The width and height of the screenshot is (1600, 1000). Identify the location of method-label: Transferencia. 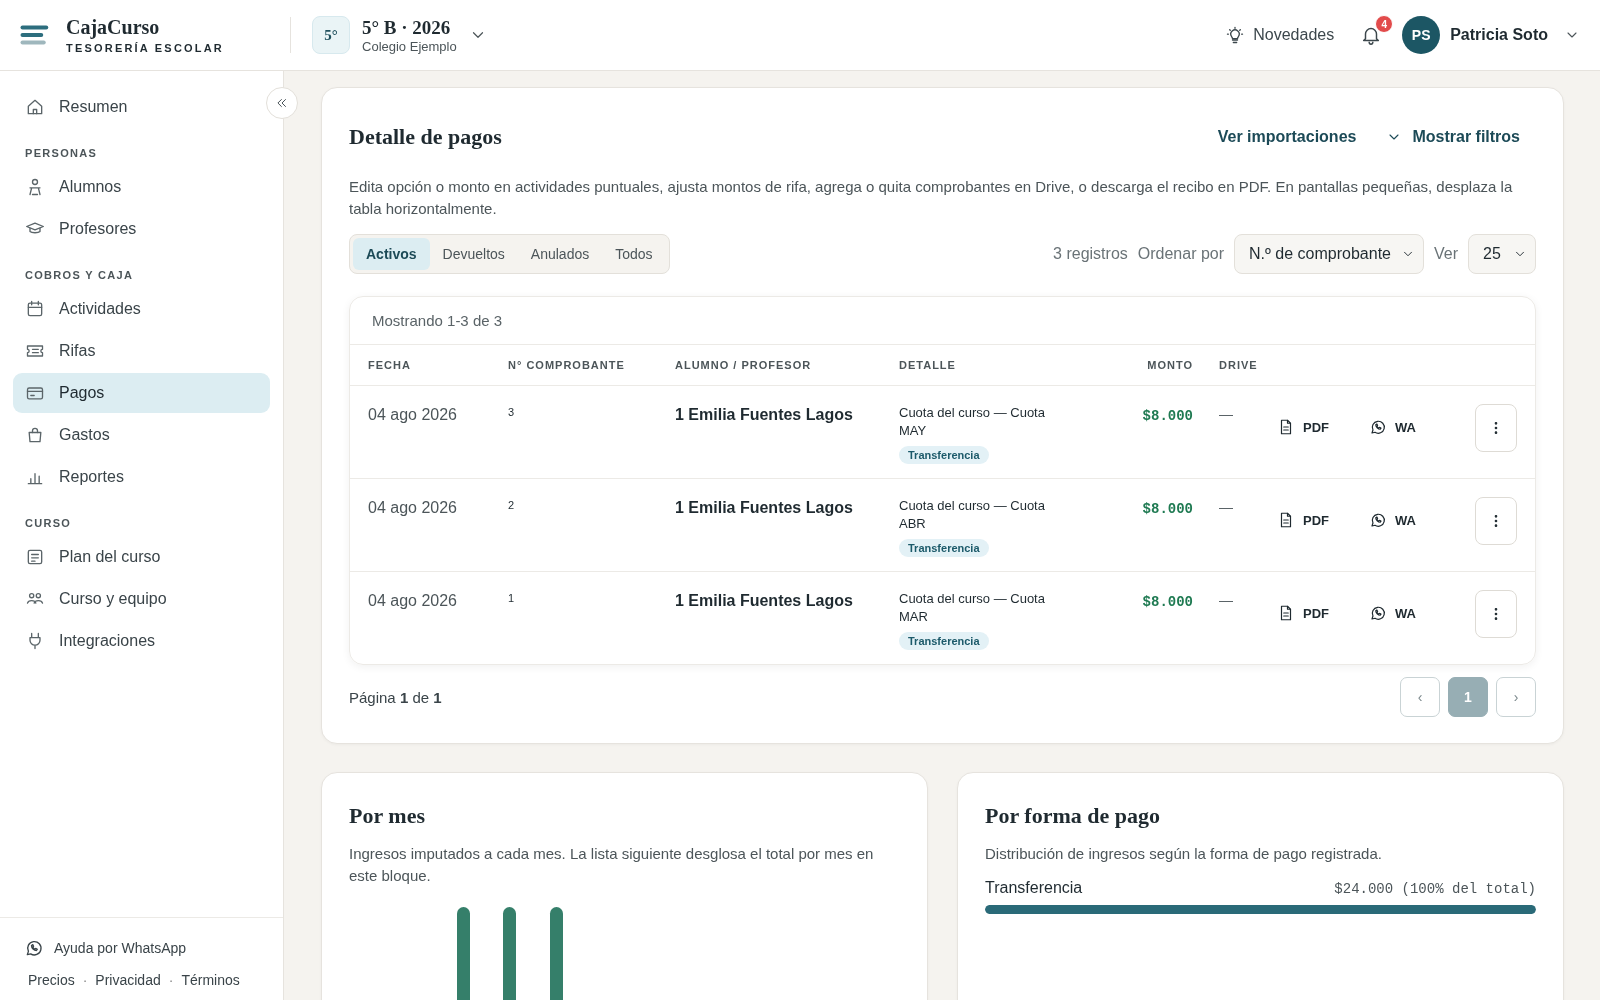
(1034, 888).